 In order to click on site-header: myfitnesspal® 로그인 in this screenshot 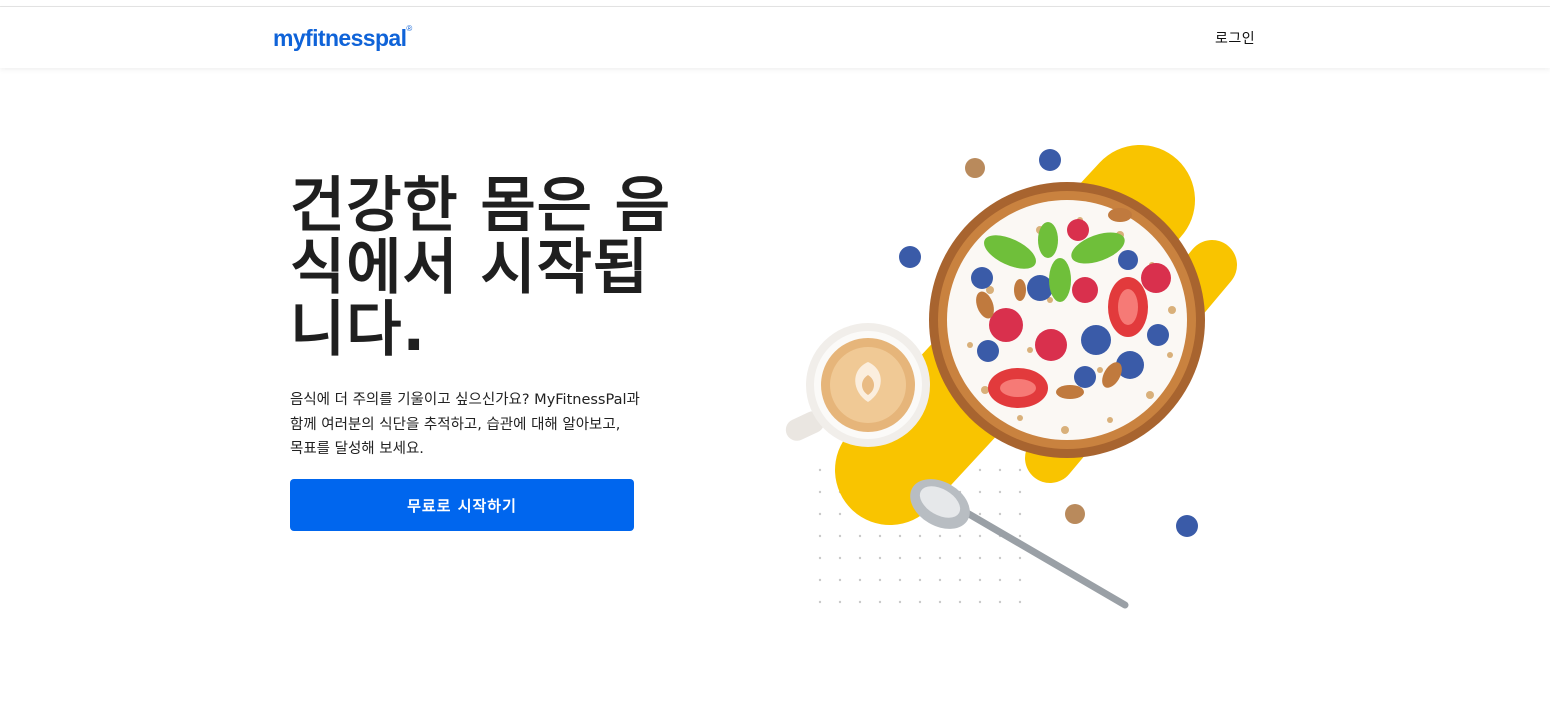, I will do `click(775, 37)`.